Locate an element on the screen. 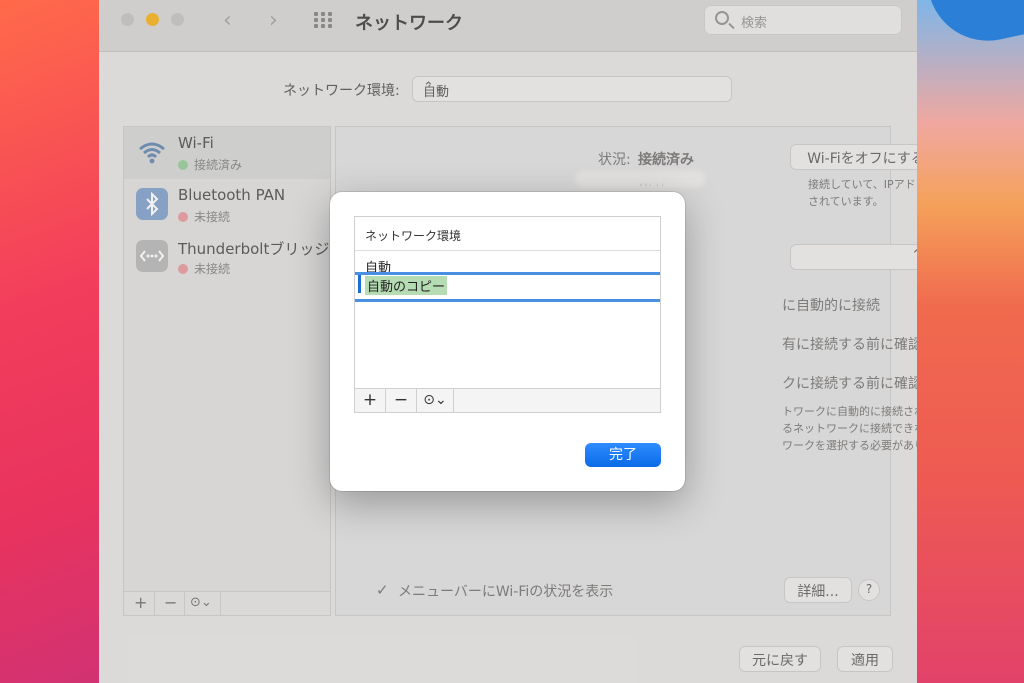 The width and height of the screenshot is (1024, 683). done-button: 完了 is located at coordinates (623, 455).